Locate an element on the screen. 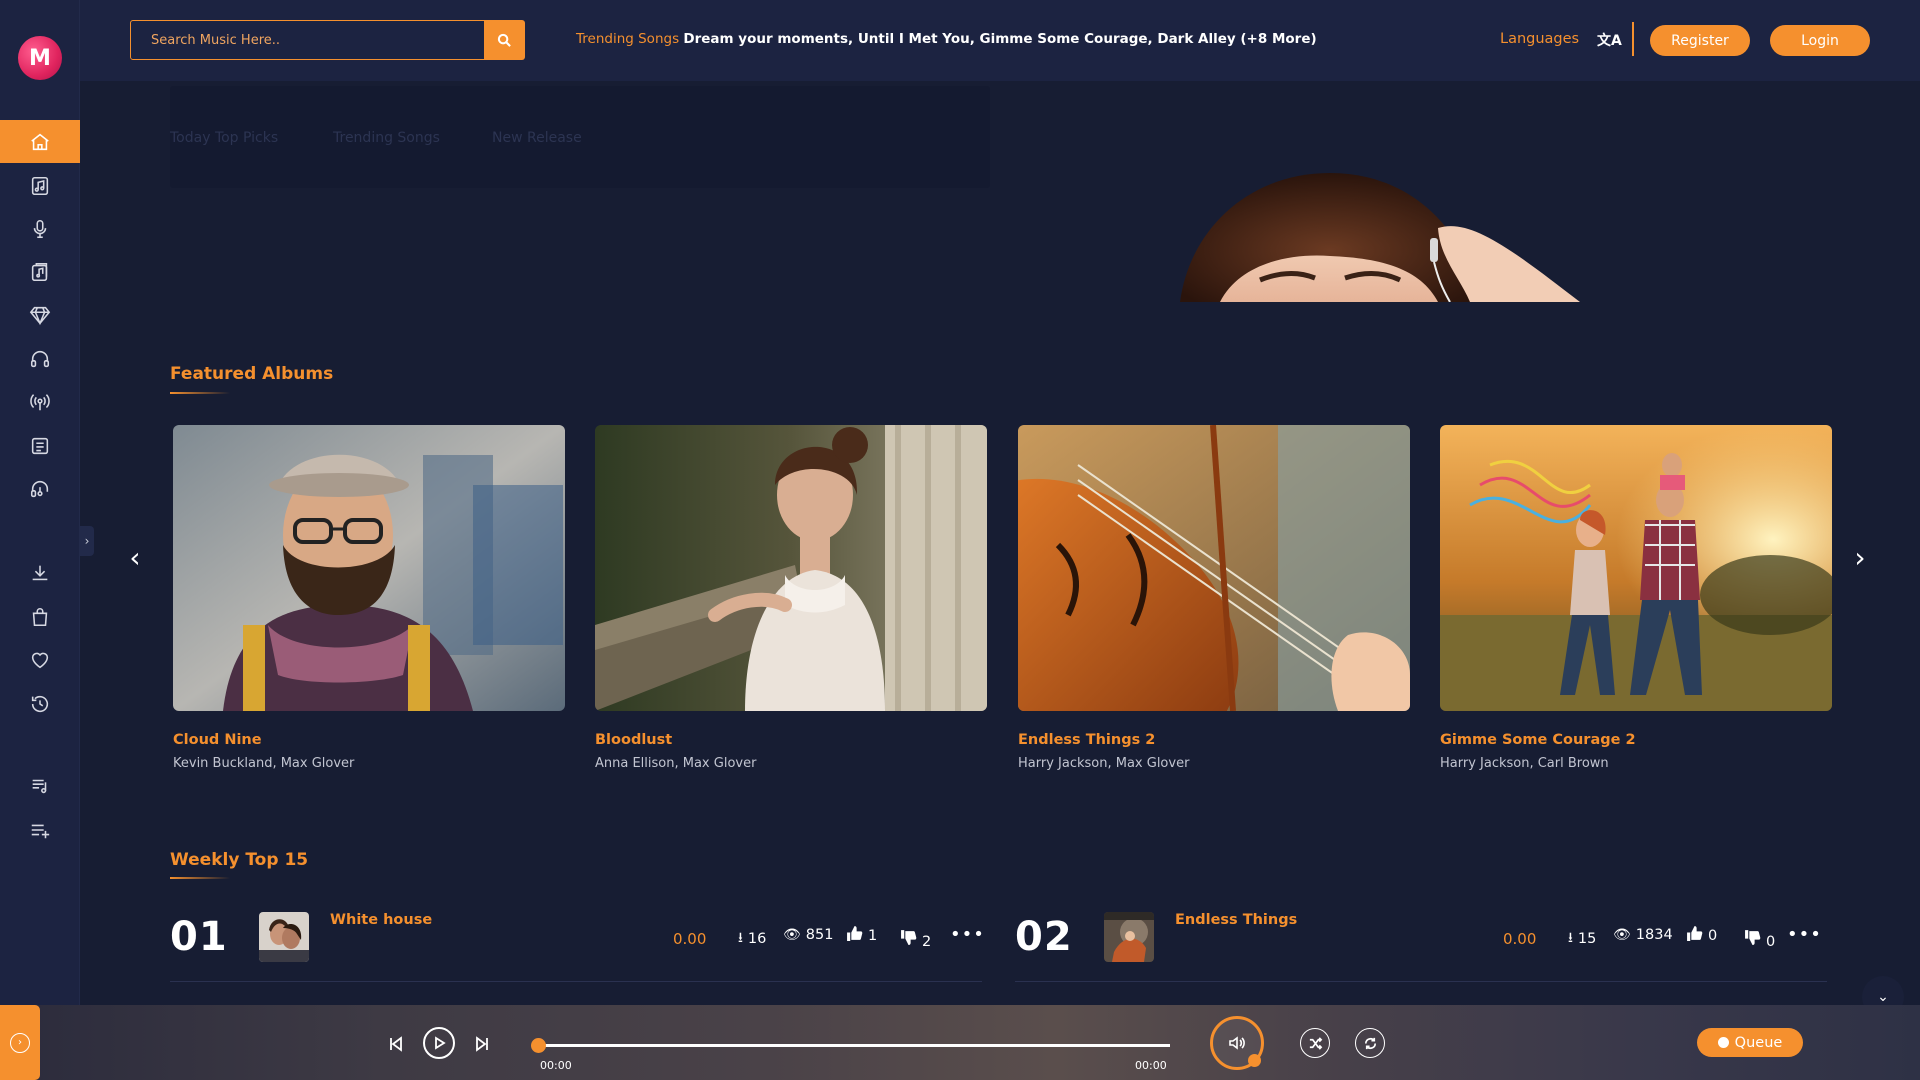  sidebar-item-playlists is located at coordinates (40, 785).